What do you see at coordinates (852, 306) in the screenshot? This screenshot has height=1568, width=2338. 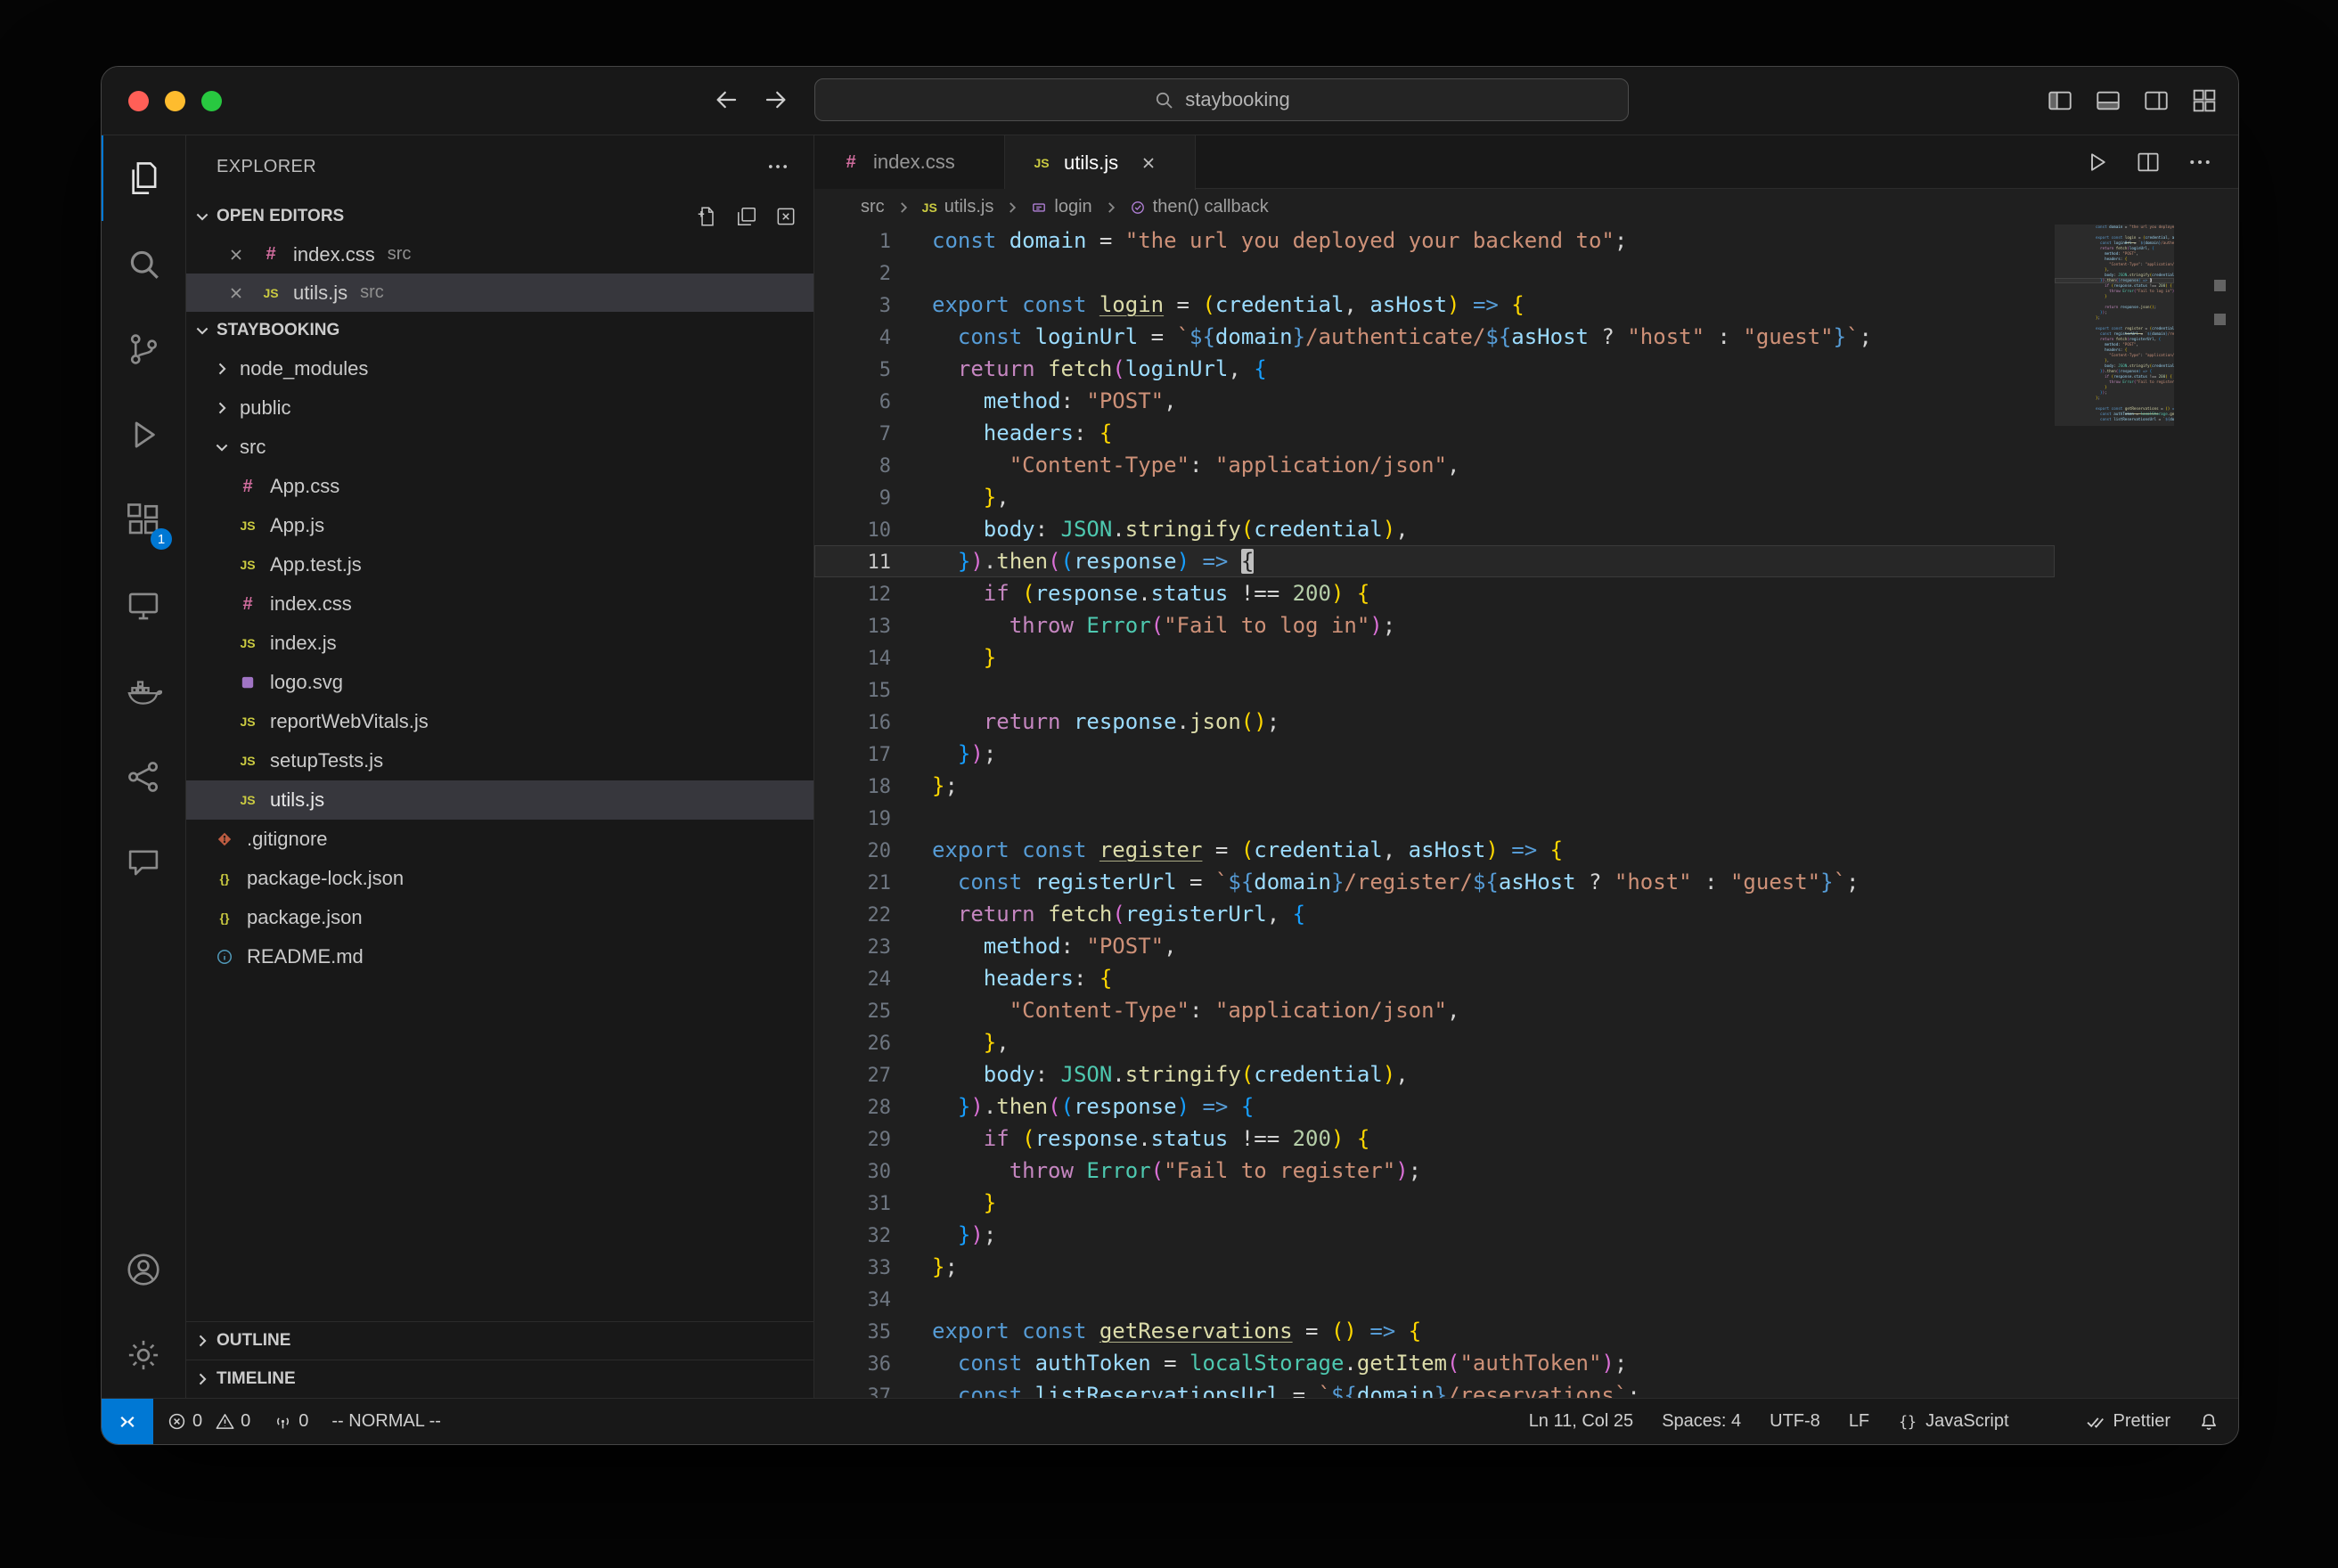 I see `line-number: 3` at bounding box center [852, 306].